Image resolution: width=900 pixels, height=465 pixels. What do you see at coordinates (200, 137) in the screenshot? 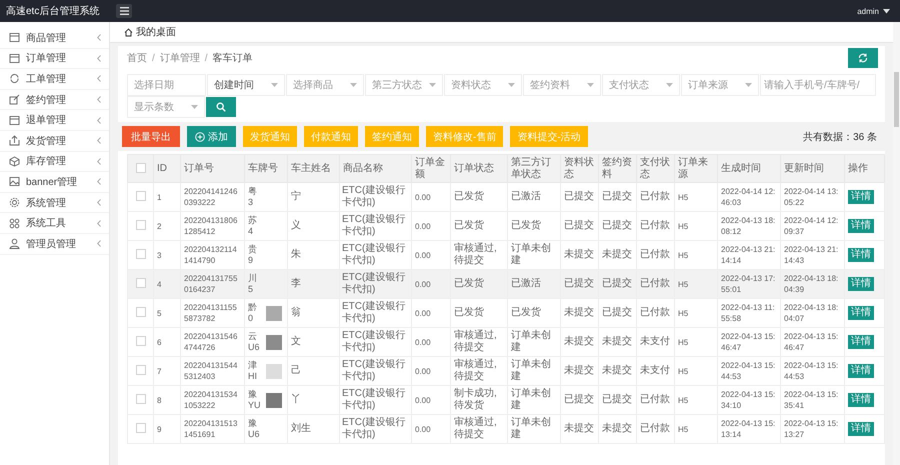
I see `plus-circle-icon` at bounding box center [200, 137].